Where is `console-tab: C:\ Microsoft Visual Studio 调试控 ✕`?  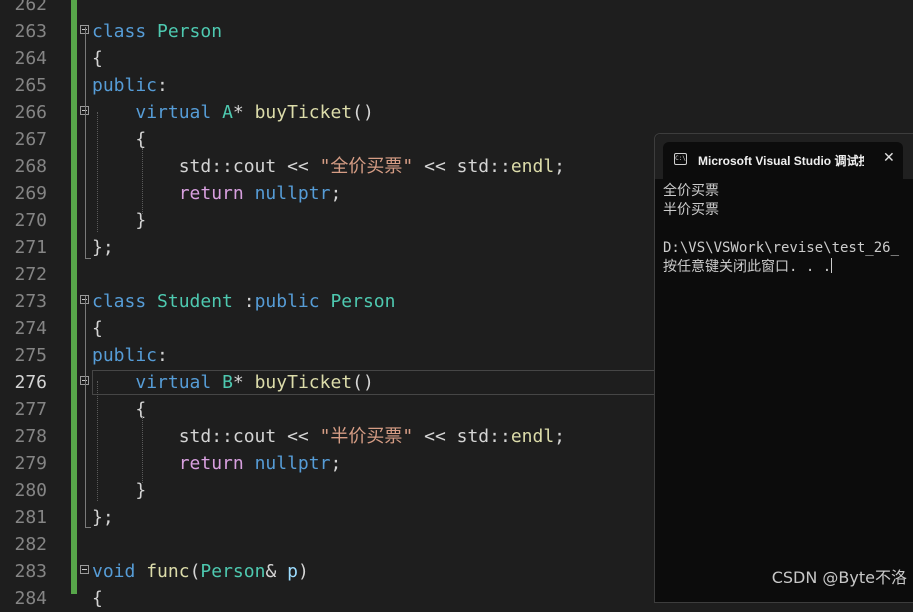
console-tab: C:\ Microsoft Visual Studio 调试控 ✕ is located at coordinates (783, 160).